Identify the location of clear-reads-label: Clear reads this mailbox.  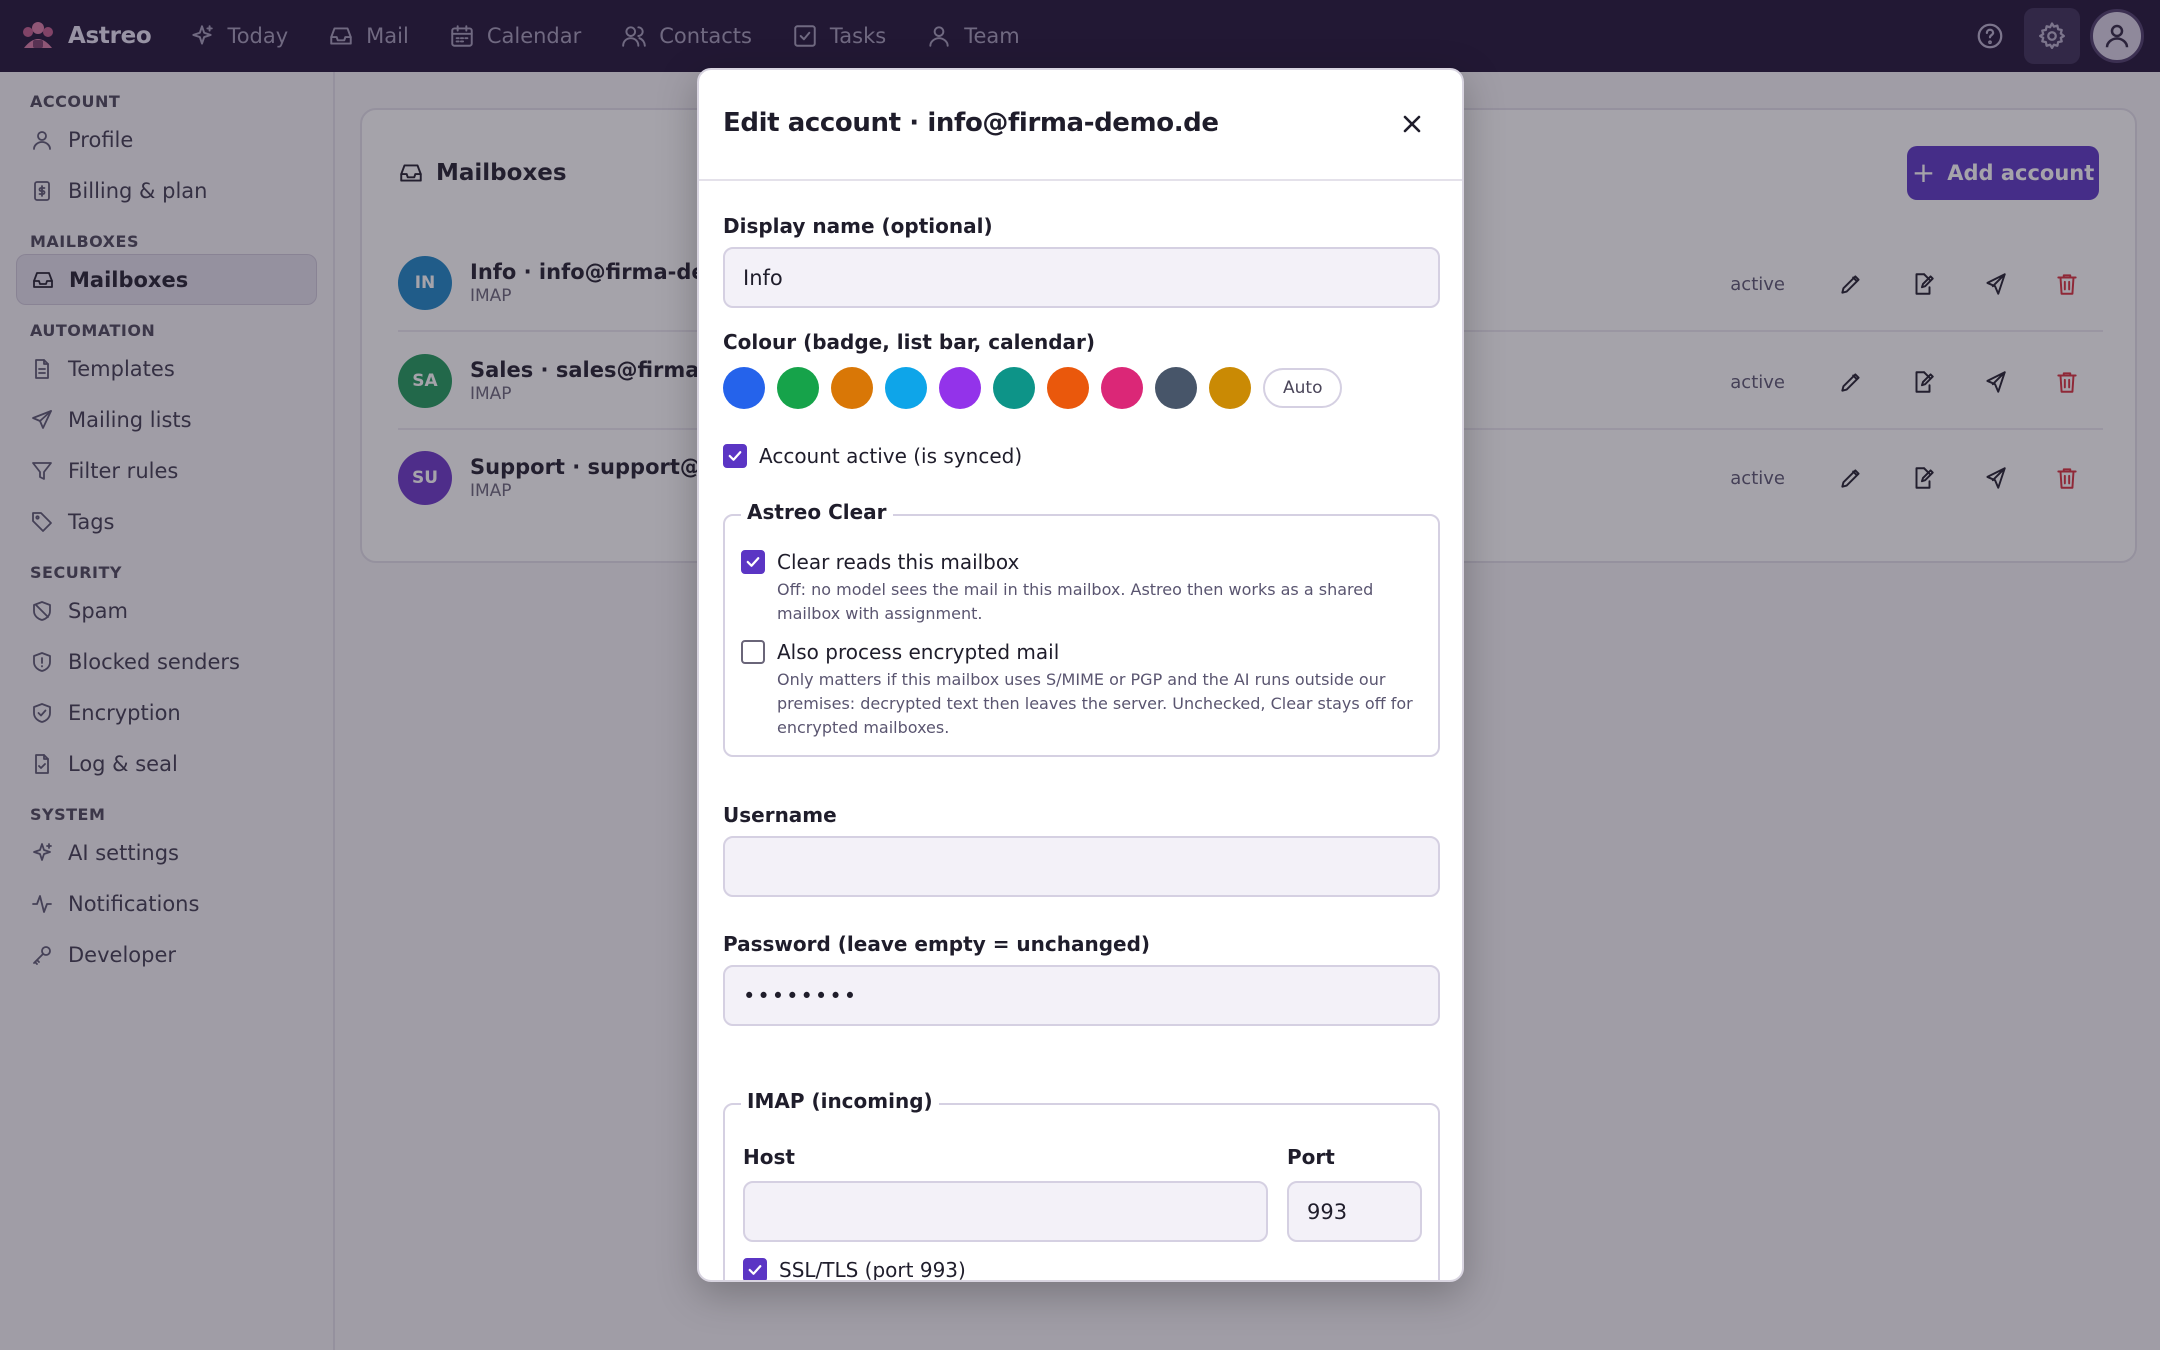
(898, 562).